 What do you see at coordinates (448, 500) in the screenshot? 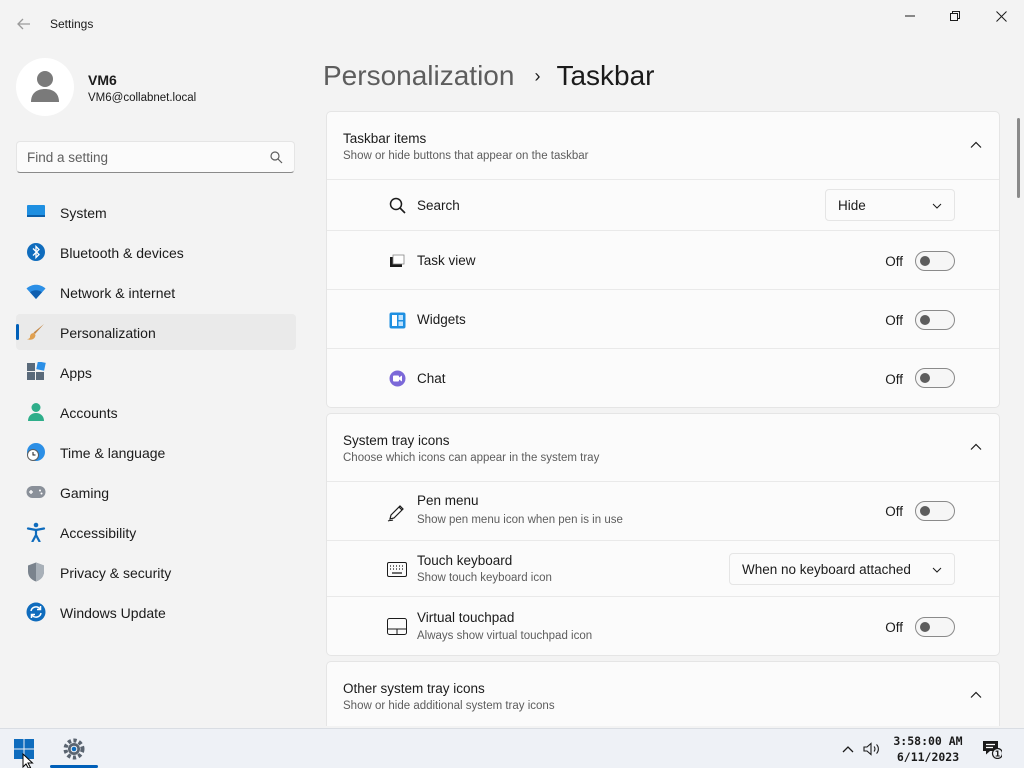
I see `setting-label: Pen menu` at bounding box center [448, 500].